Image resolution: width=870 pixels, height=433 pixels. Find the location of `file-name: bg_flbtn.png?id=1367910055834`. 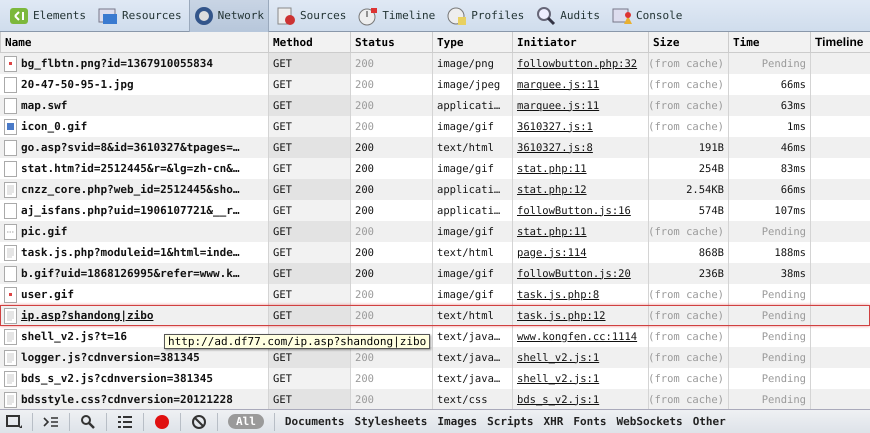

file-name: bg_flbtn.png?id=1367910055834 is located at coordinates (117, 63).